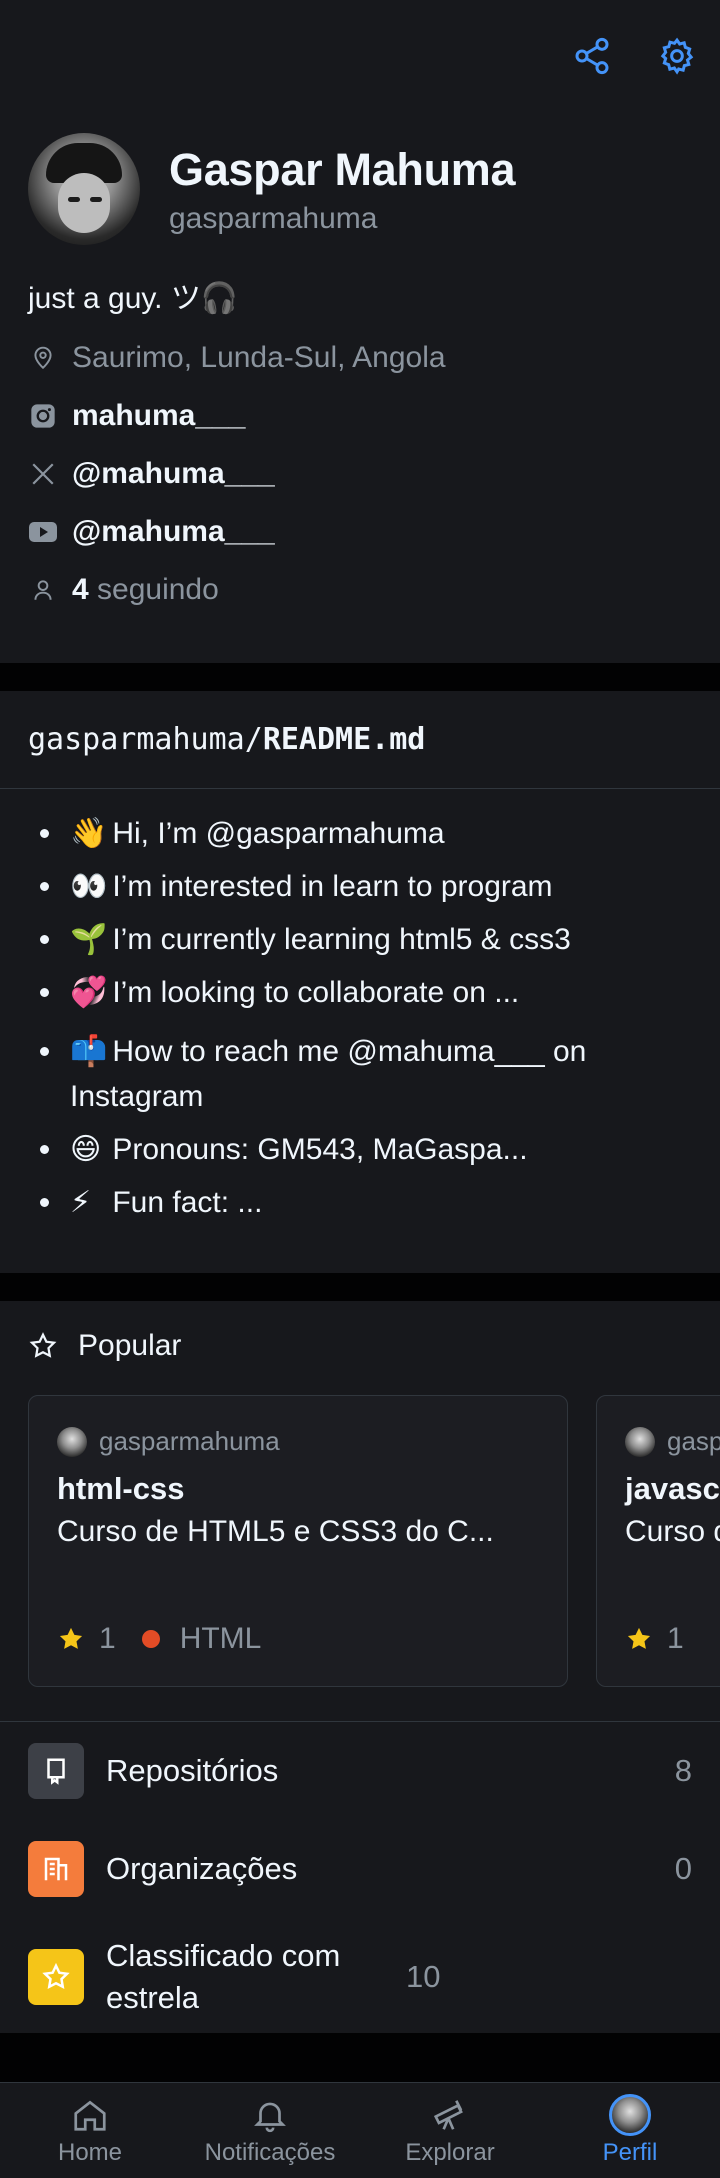  Describe the element at coordinates (592, 56) in the screenshot. I see `share-icon` at that location.